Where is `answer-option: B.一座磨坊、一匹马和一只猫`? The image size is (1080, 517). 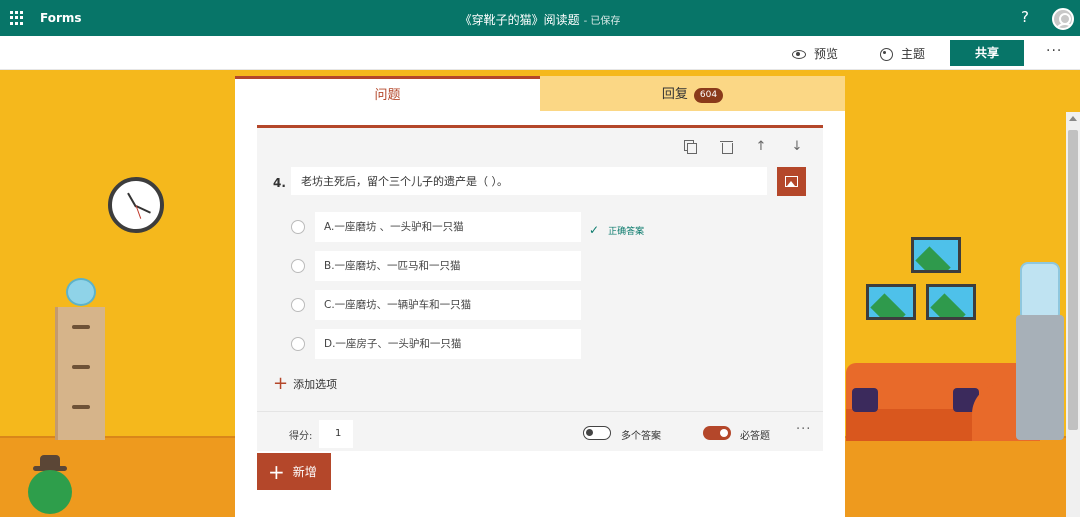
answer-option: B.一座磨坊、一匹马和一只猫 is located at coordinates (436, 266).